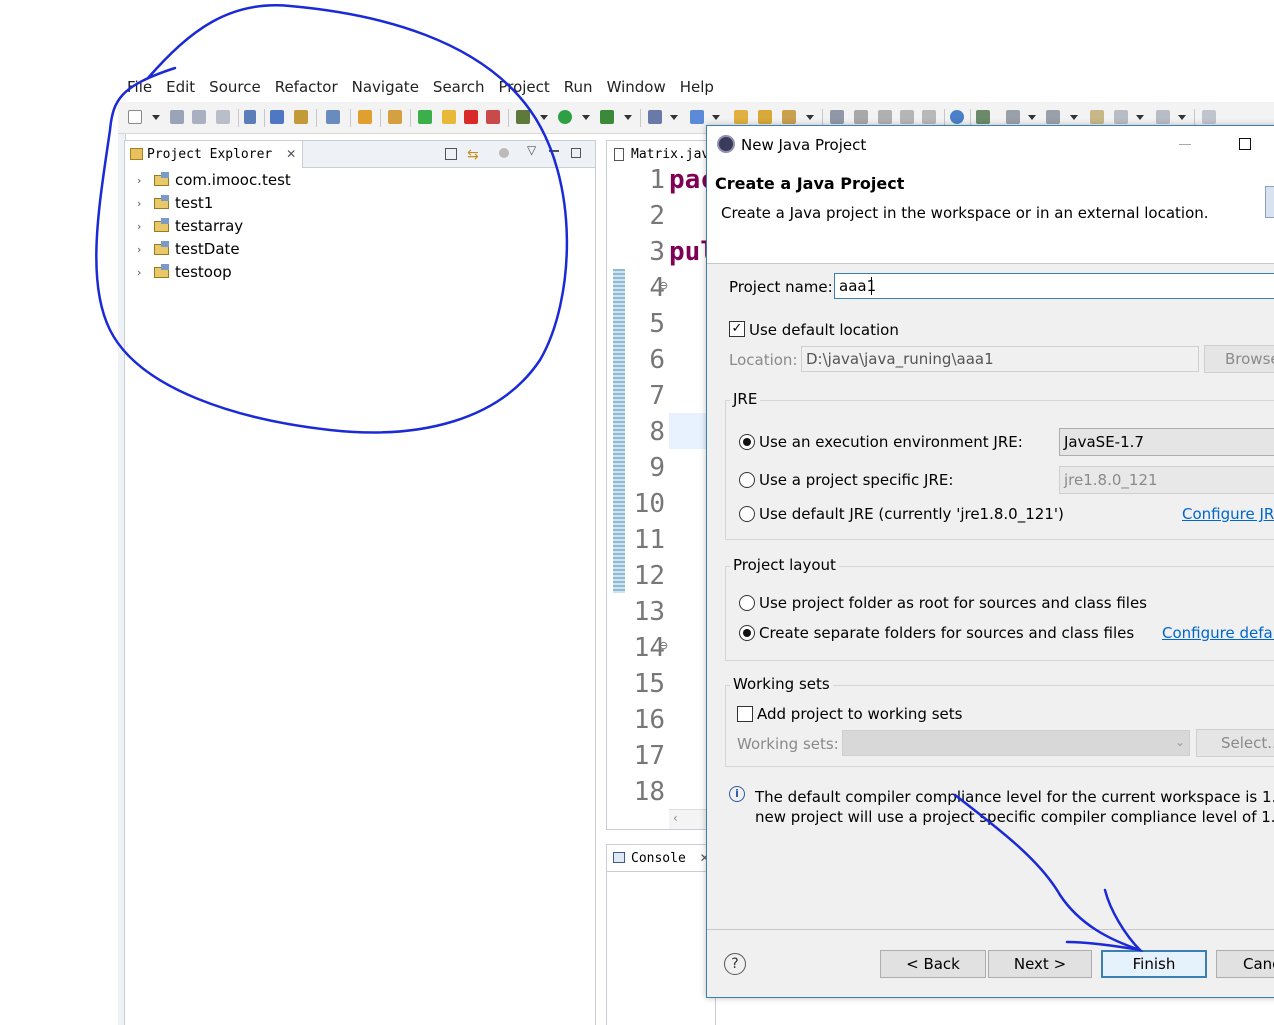 The image size is (1274, 1025). I want to click on prev-annotation-icon, so click(1053, 117).